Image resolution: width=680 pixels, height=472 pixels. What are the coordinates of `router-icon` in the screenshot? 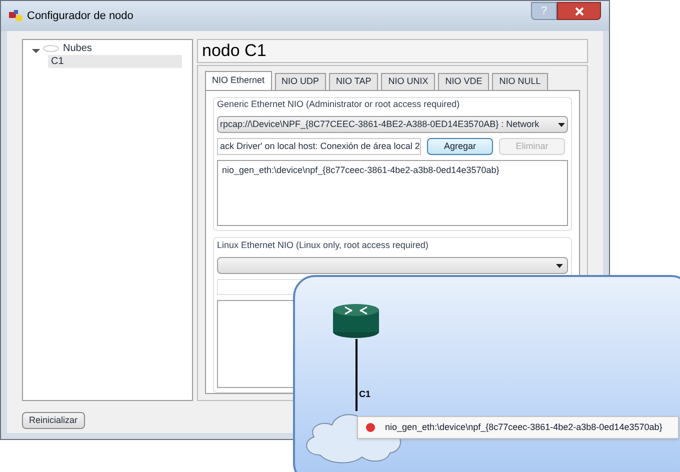 It's located at (356, 321).